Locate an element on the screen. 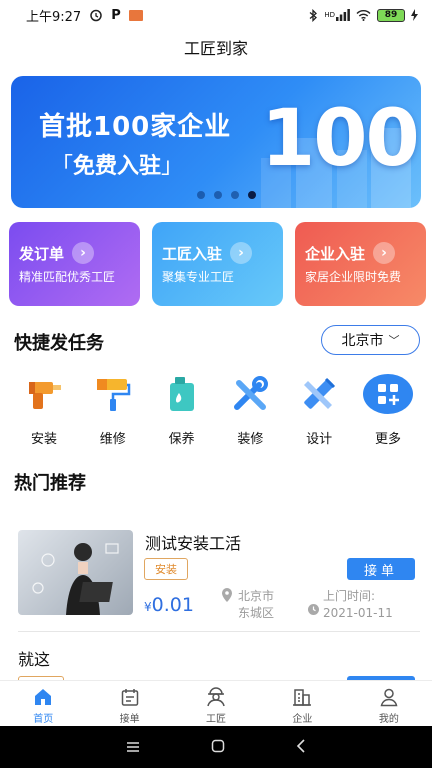 Image resolution: width=432 pixels, height=768 pixels. task-maintenance: 保养 is located at coordinates (182, 410).